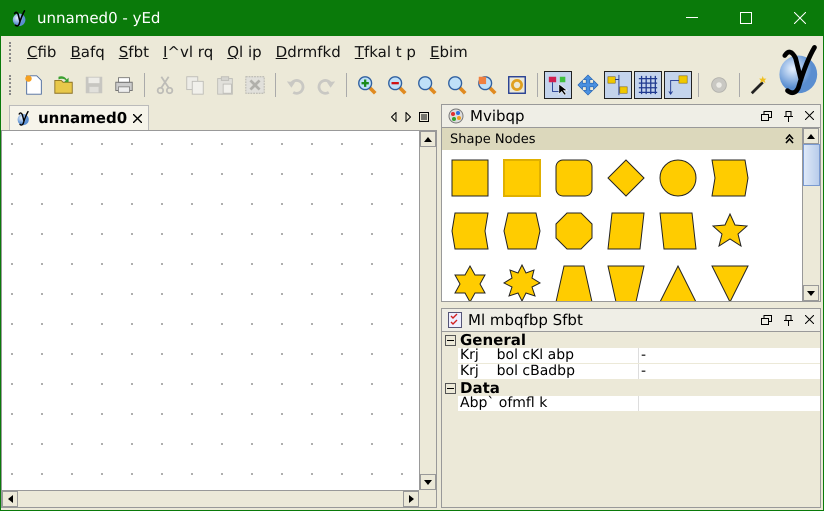  I want to click on triangle-shape, so click(678, 282).